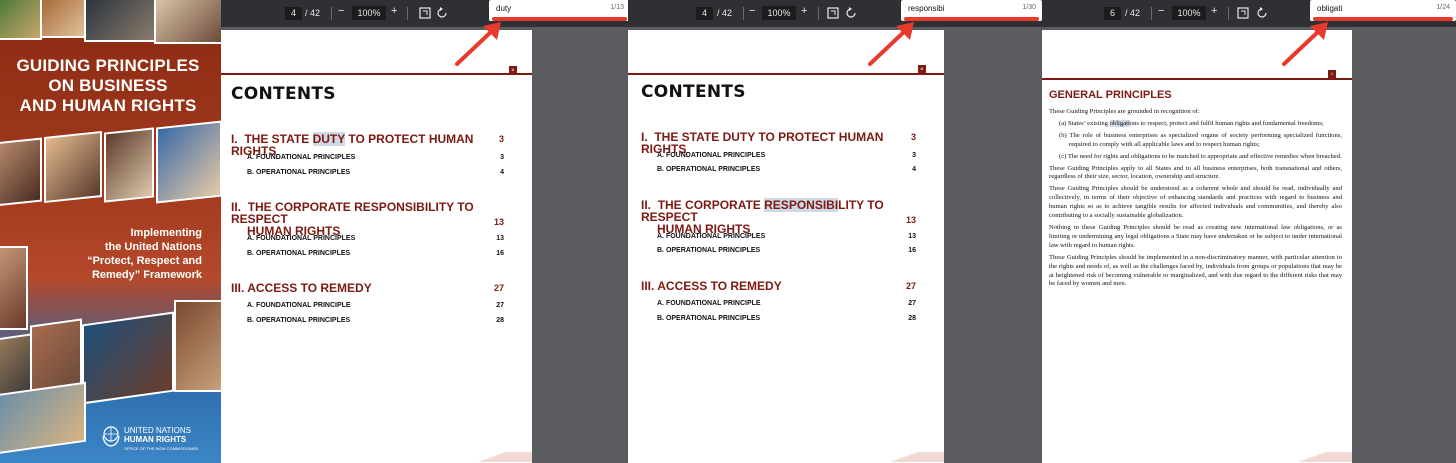  Describe the element at coordinates (786, 74) in the screenshot. I see `page-top-rule` at that location.